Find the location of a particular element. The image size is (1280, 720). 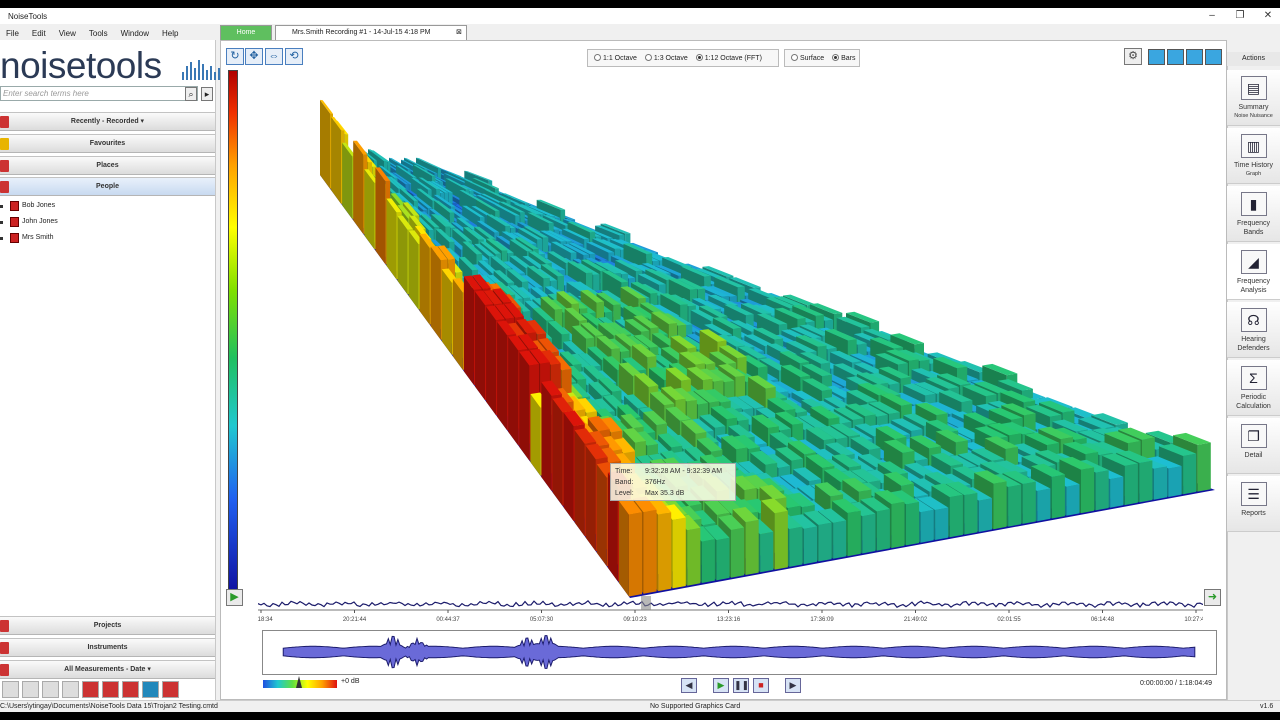

go-to-end-button: ➜ is located at coordinates (1212, 597).